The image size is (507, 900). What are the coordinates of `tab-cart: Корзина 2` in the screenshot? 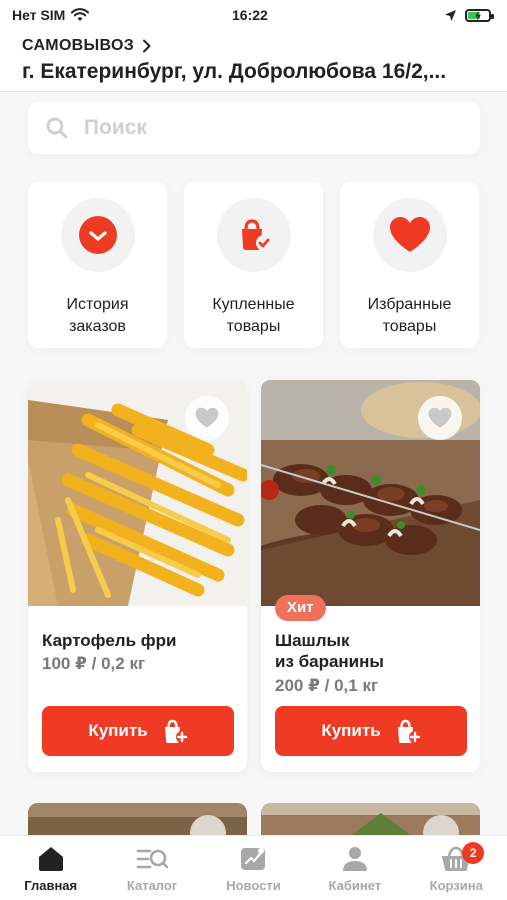 It's located at (456, 867).